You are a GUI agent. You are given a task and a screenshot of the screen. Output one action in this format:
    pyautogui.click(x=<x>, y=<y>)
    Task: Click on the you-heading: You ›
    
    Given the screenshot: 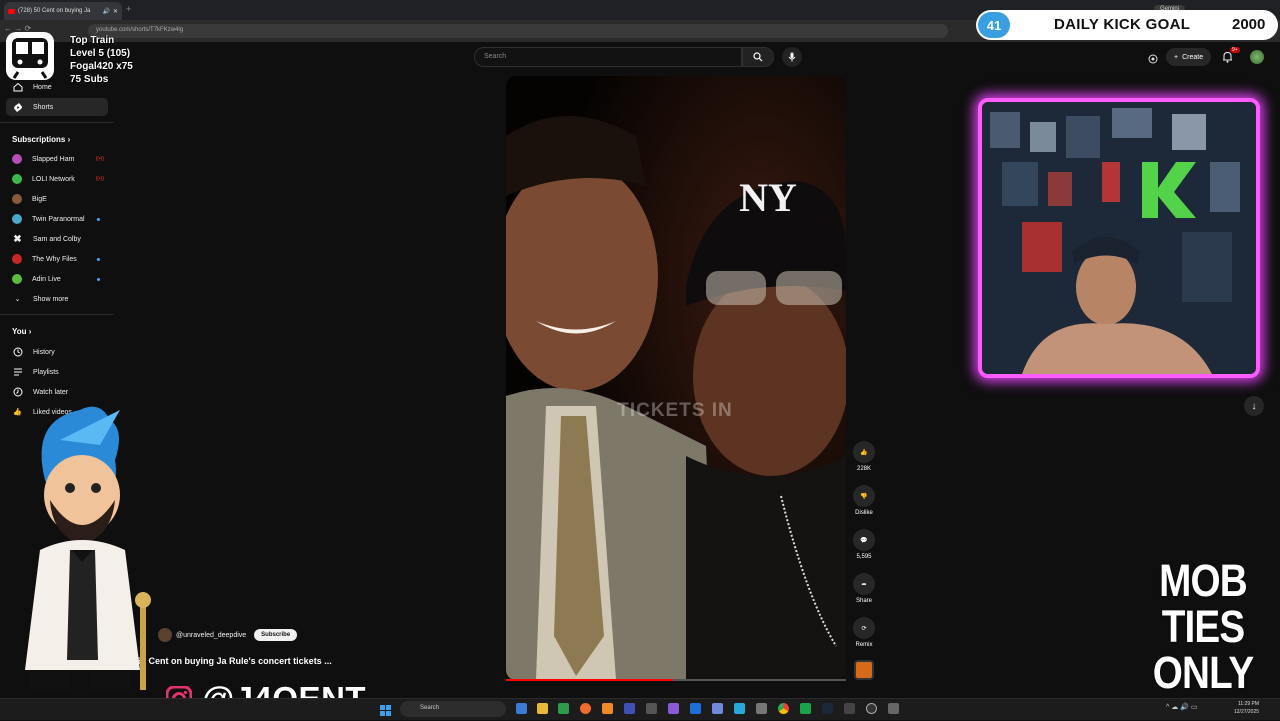 What is the action you would take?
    pyautogui.click(x=21, y=331)
    